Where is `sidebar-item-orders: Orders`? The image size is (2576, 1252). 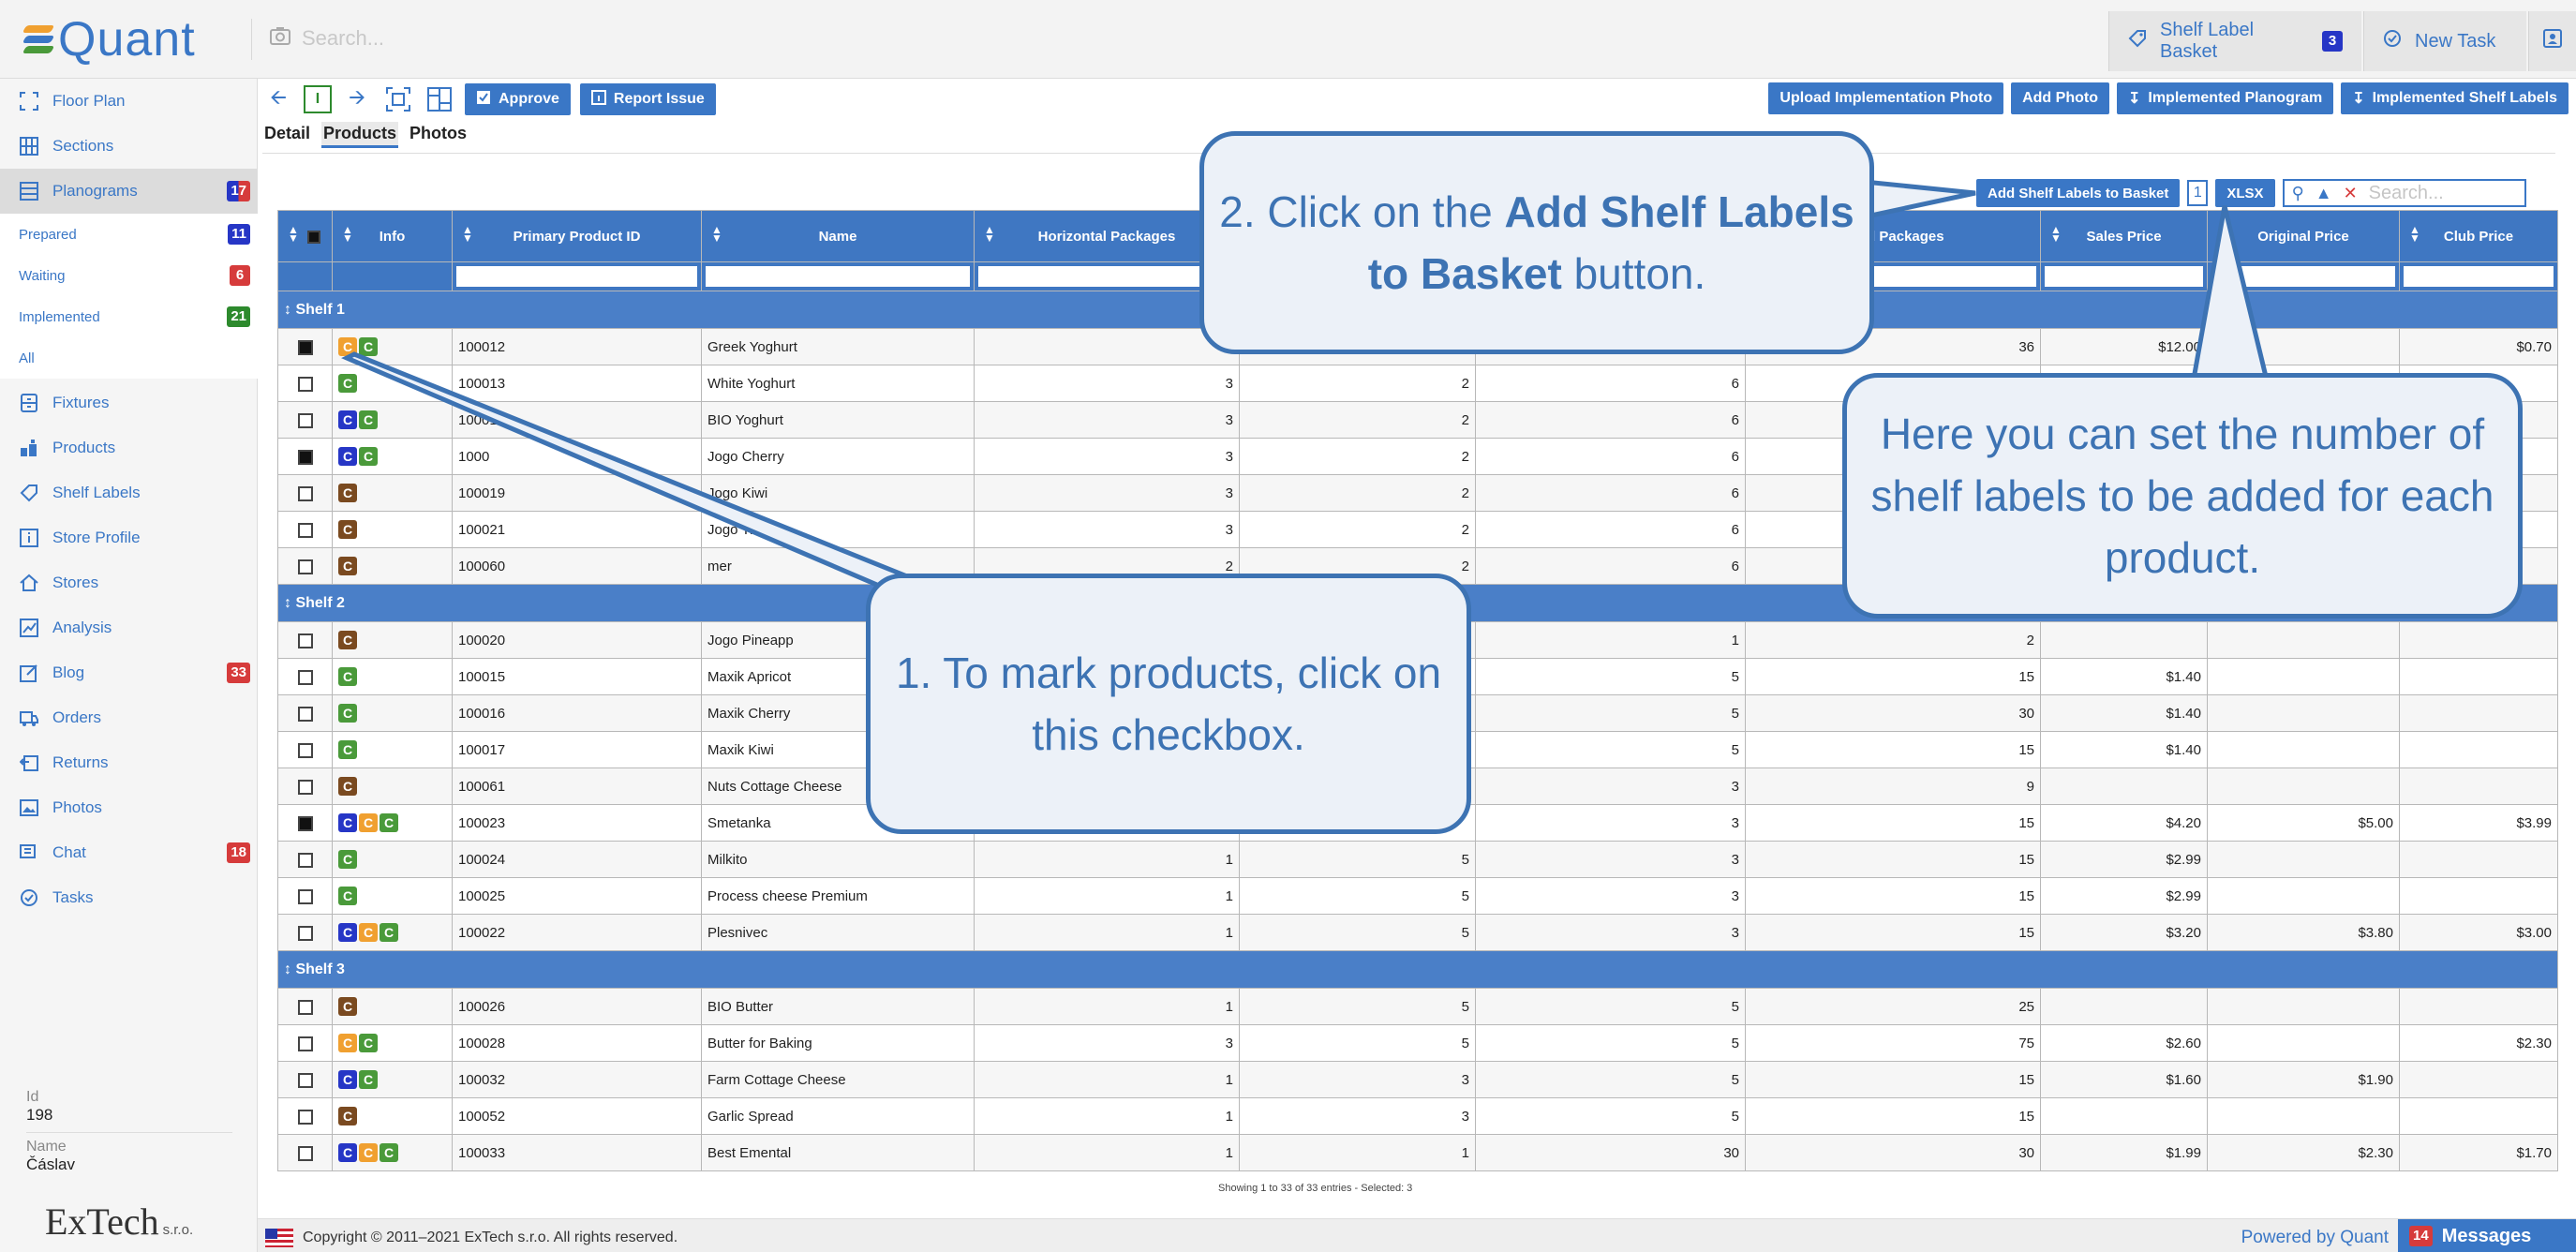
sidebar-item-orders: Orders is located at coordinates (129, 717).